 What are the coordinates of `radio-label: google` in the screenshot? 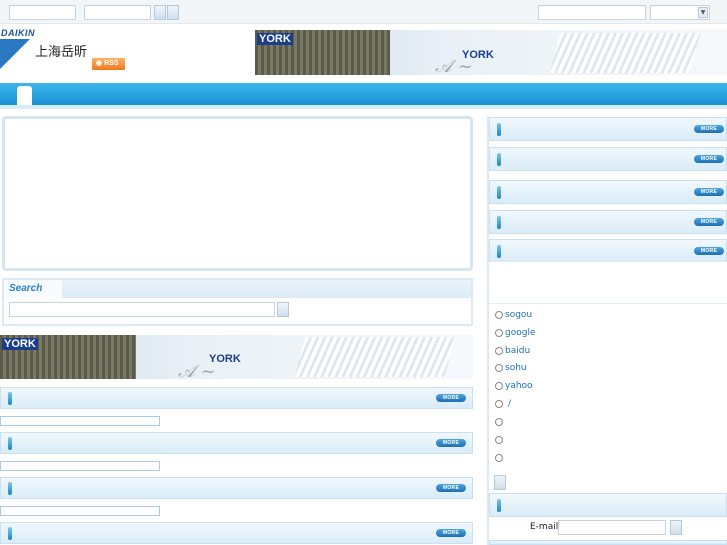 It's located at (520, 333).